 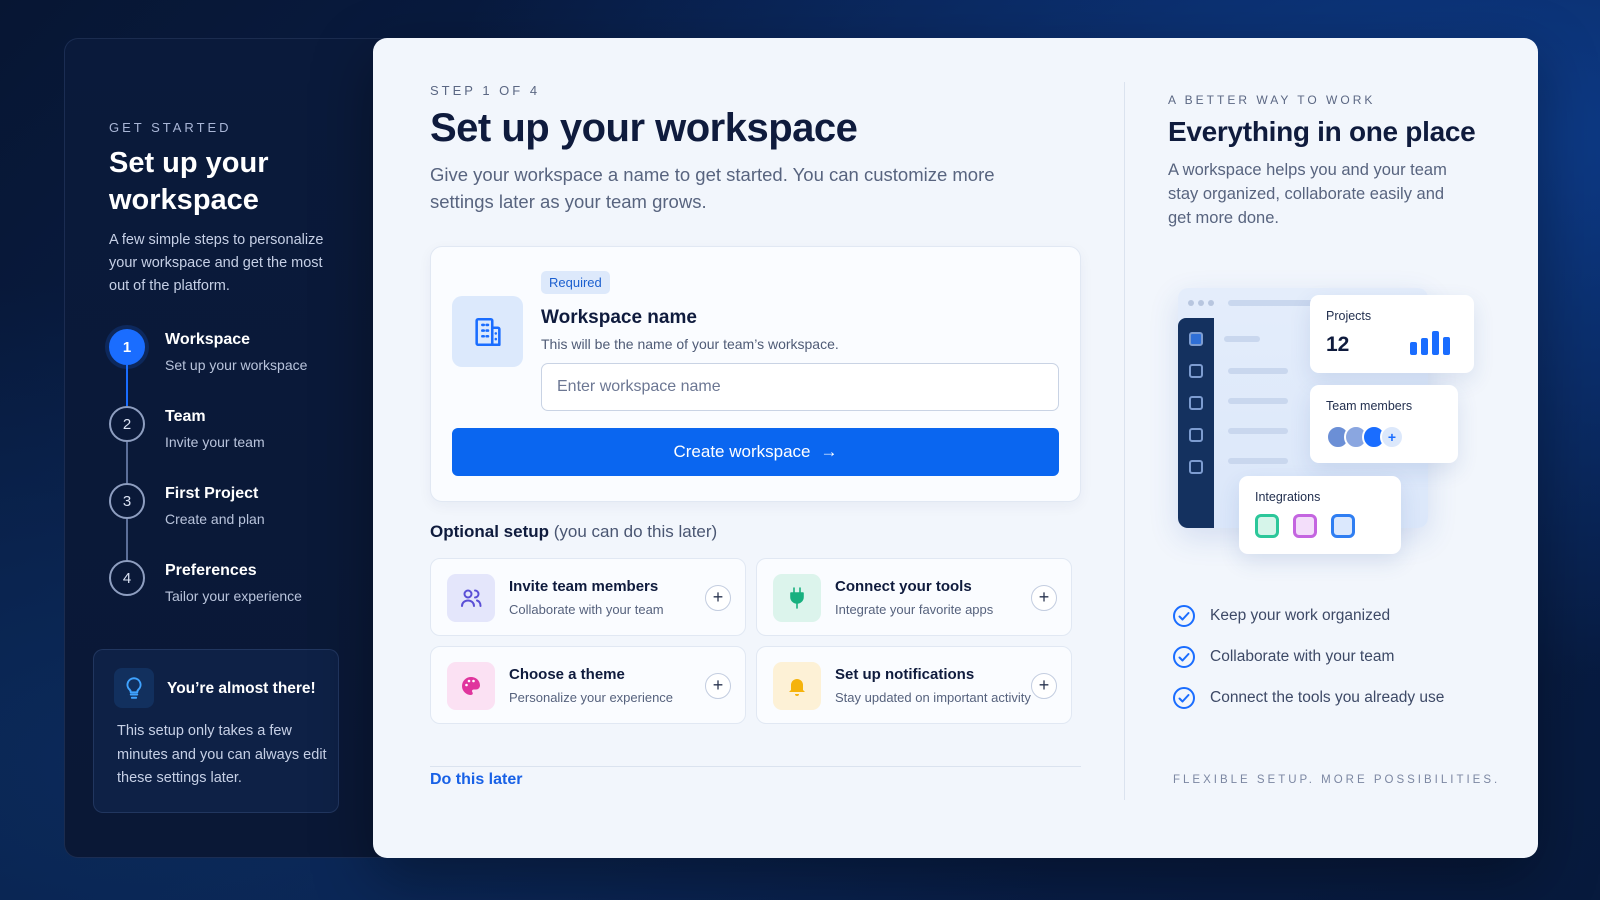 What do you see at coordinates (212, 493) in the screenshot?
I see `step-title: First Project` at bounding box center [212, 493].